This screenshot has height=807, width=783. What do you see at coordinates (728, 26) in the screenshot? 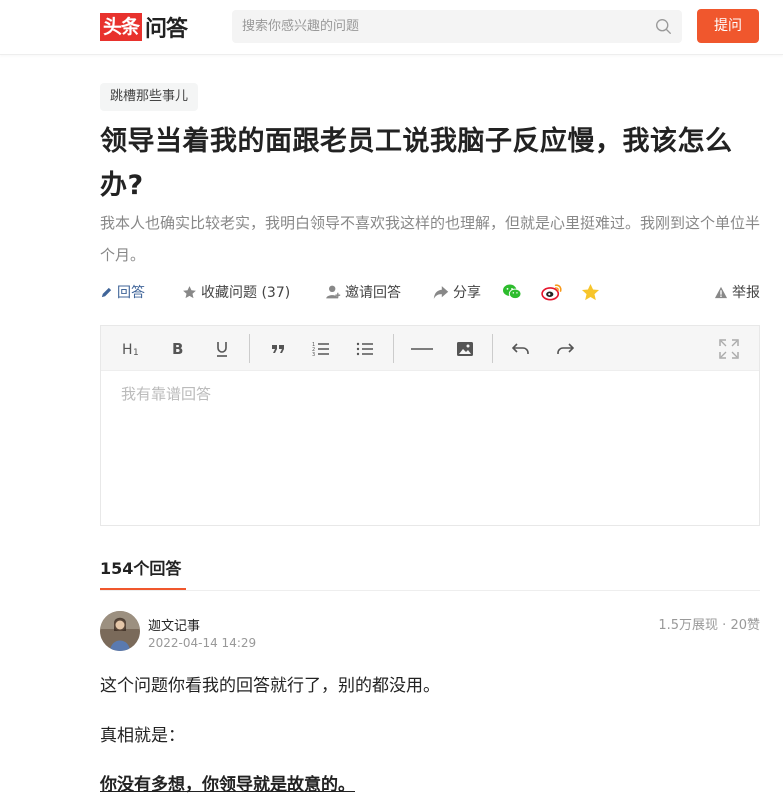
I see `ask-question-button: 提问` at bounding box center [728, 26].